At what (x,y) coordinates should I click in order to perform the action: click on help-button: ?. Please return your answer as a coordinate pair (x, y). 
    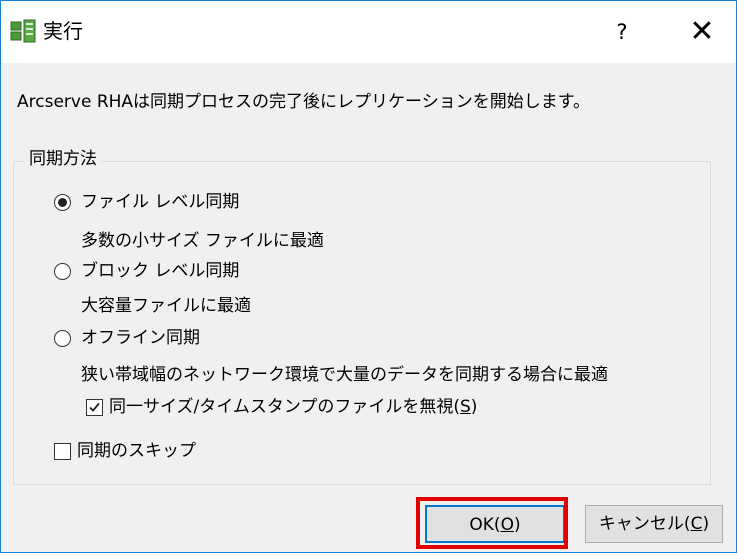
    Looking at the image, I should click on (622, 32).